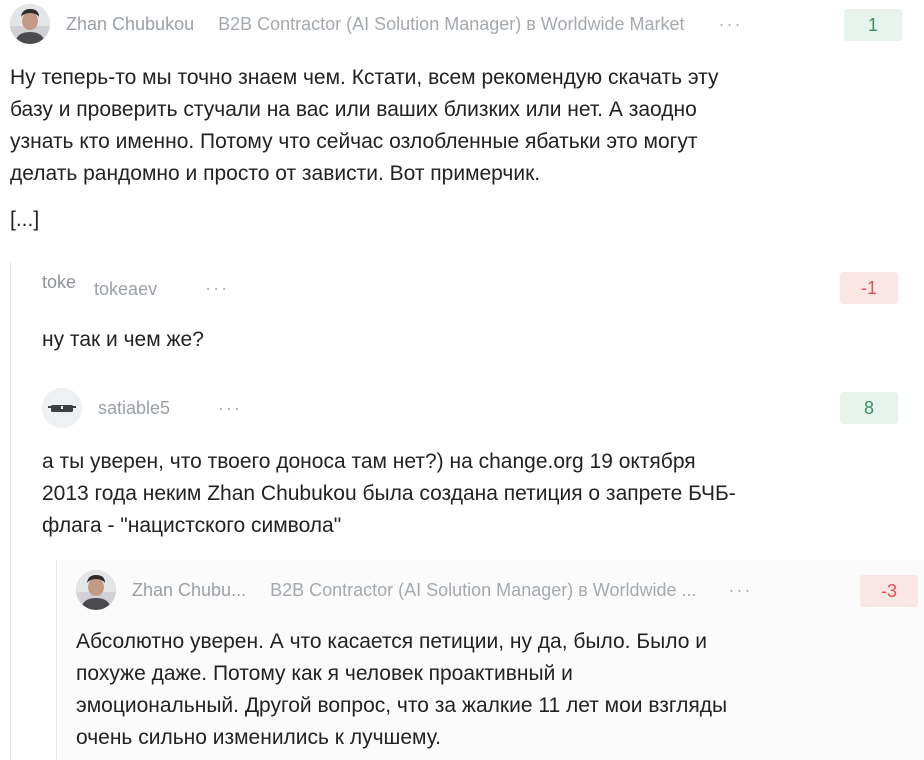 Image resolution: width=924 pixels, height=760 pixels. I want to click on comment-text-line: очень сильно изменились к лучшему., so click(258, 737).